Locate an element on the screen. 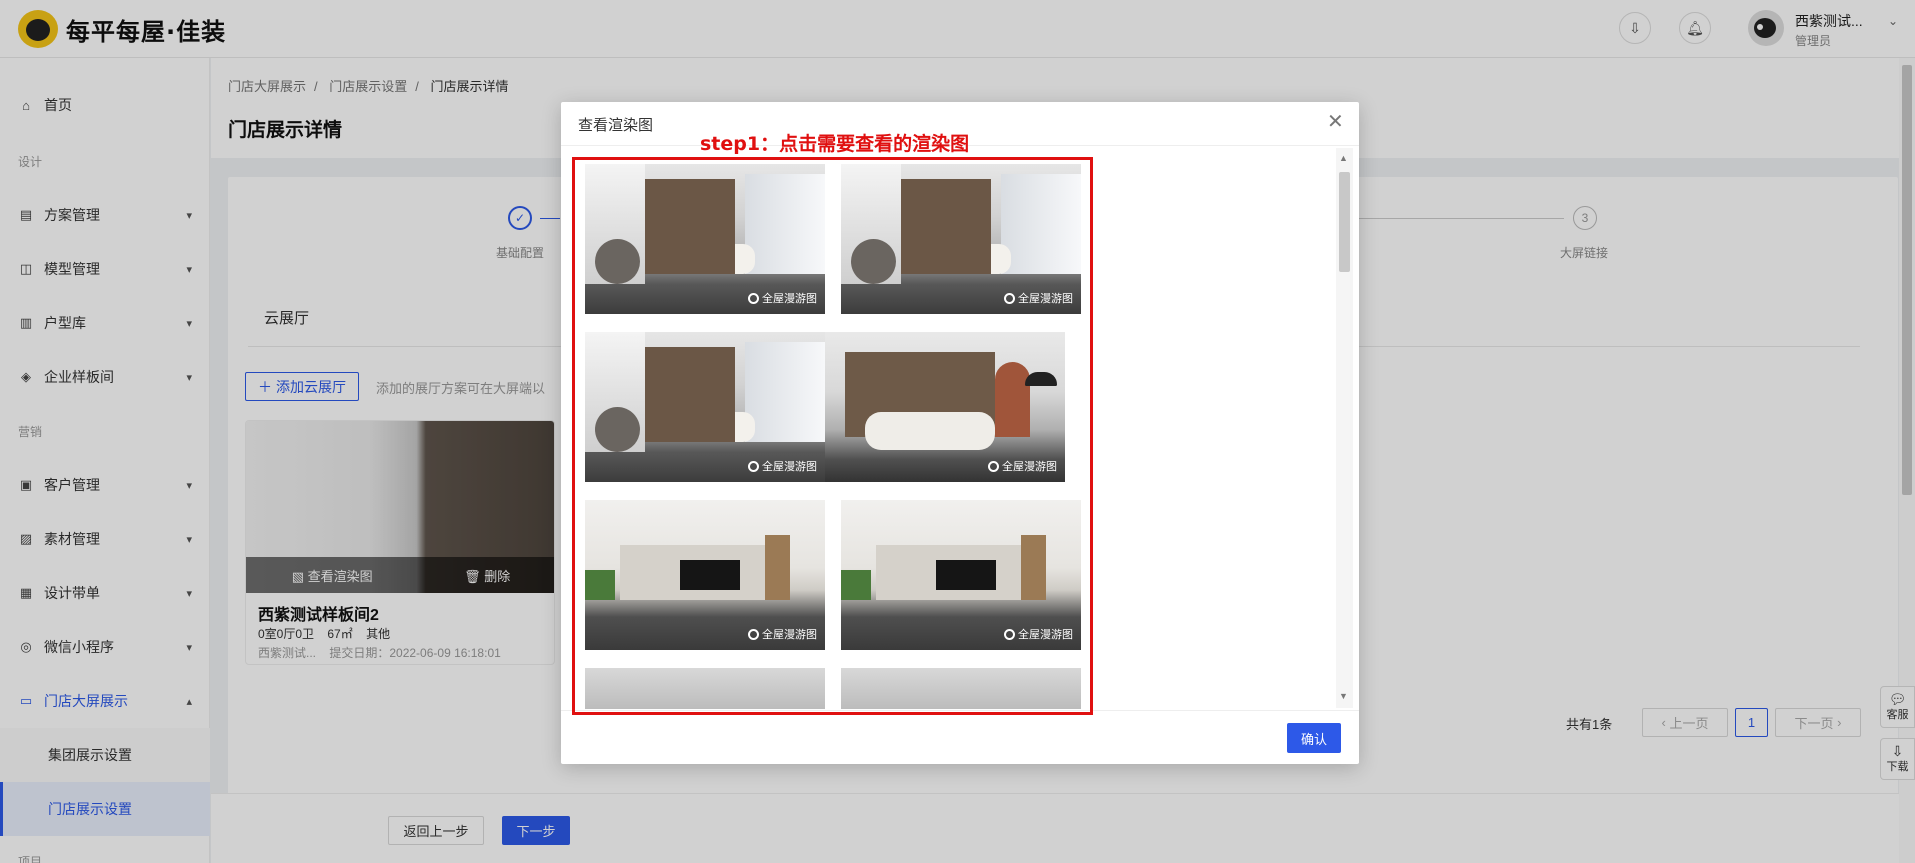 This screenshot has height=863, width=1915. close-icon: ✕ is located at coordinates (1335, 122).